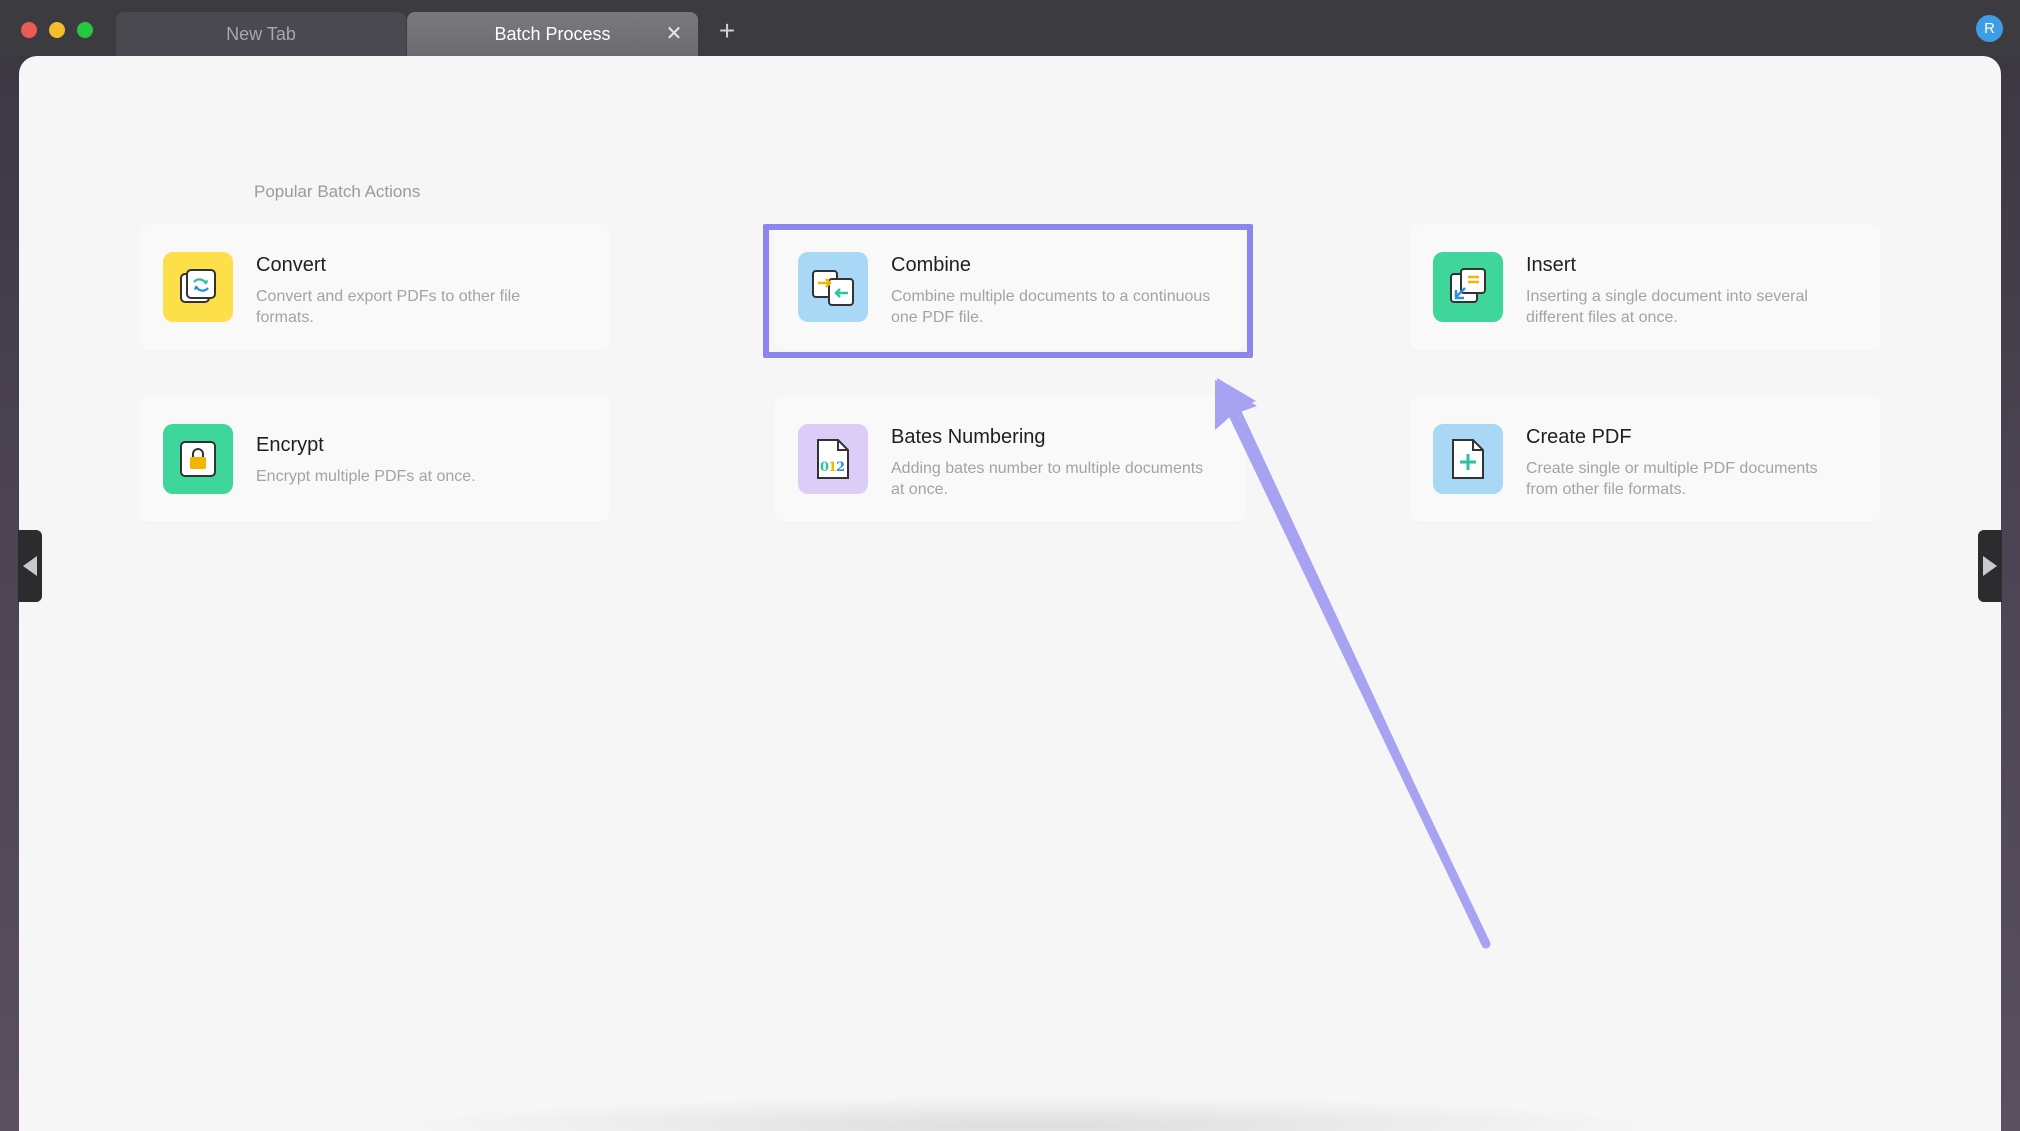 The image size is (2020, 1131). I want to click on chevron-left-icon, so click(30, 566).